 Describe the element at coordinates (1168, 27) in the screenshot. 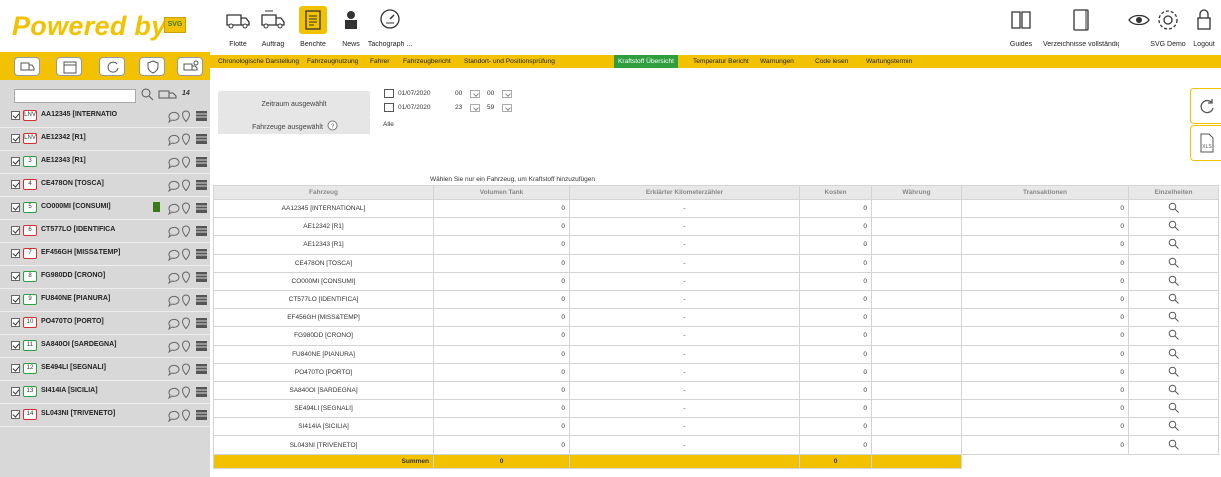

I see `nav-svg-demo: SVG Demo` at that location.